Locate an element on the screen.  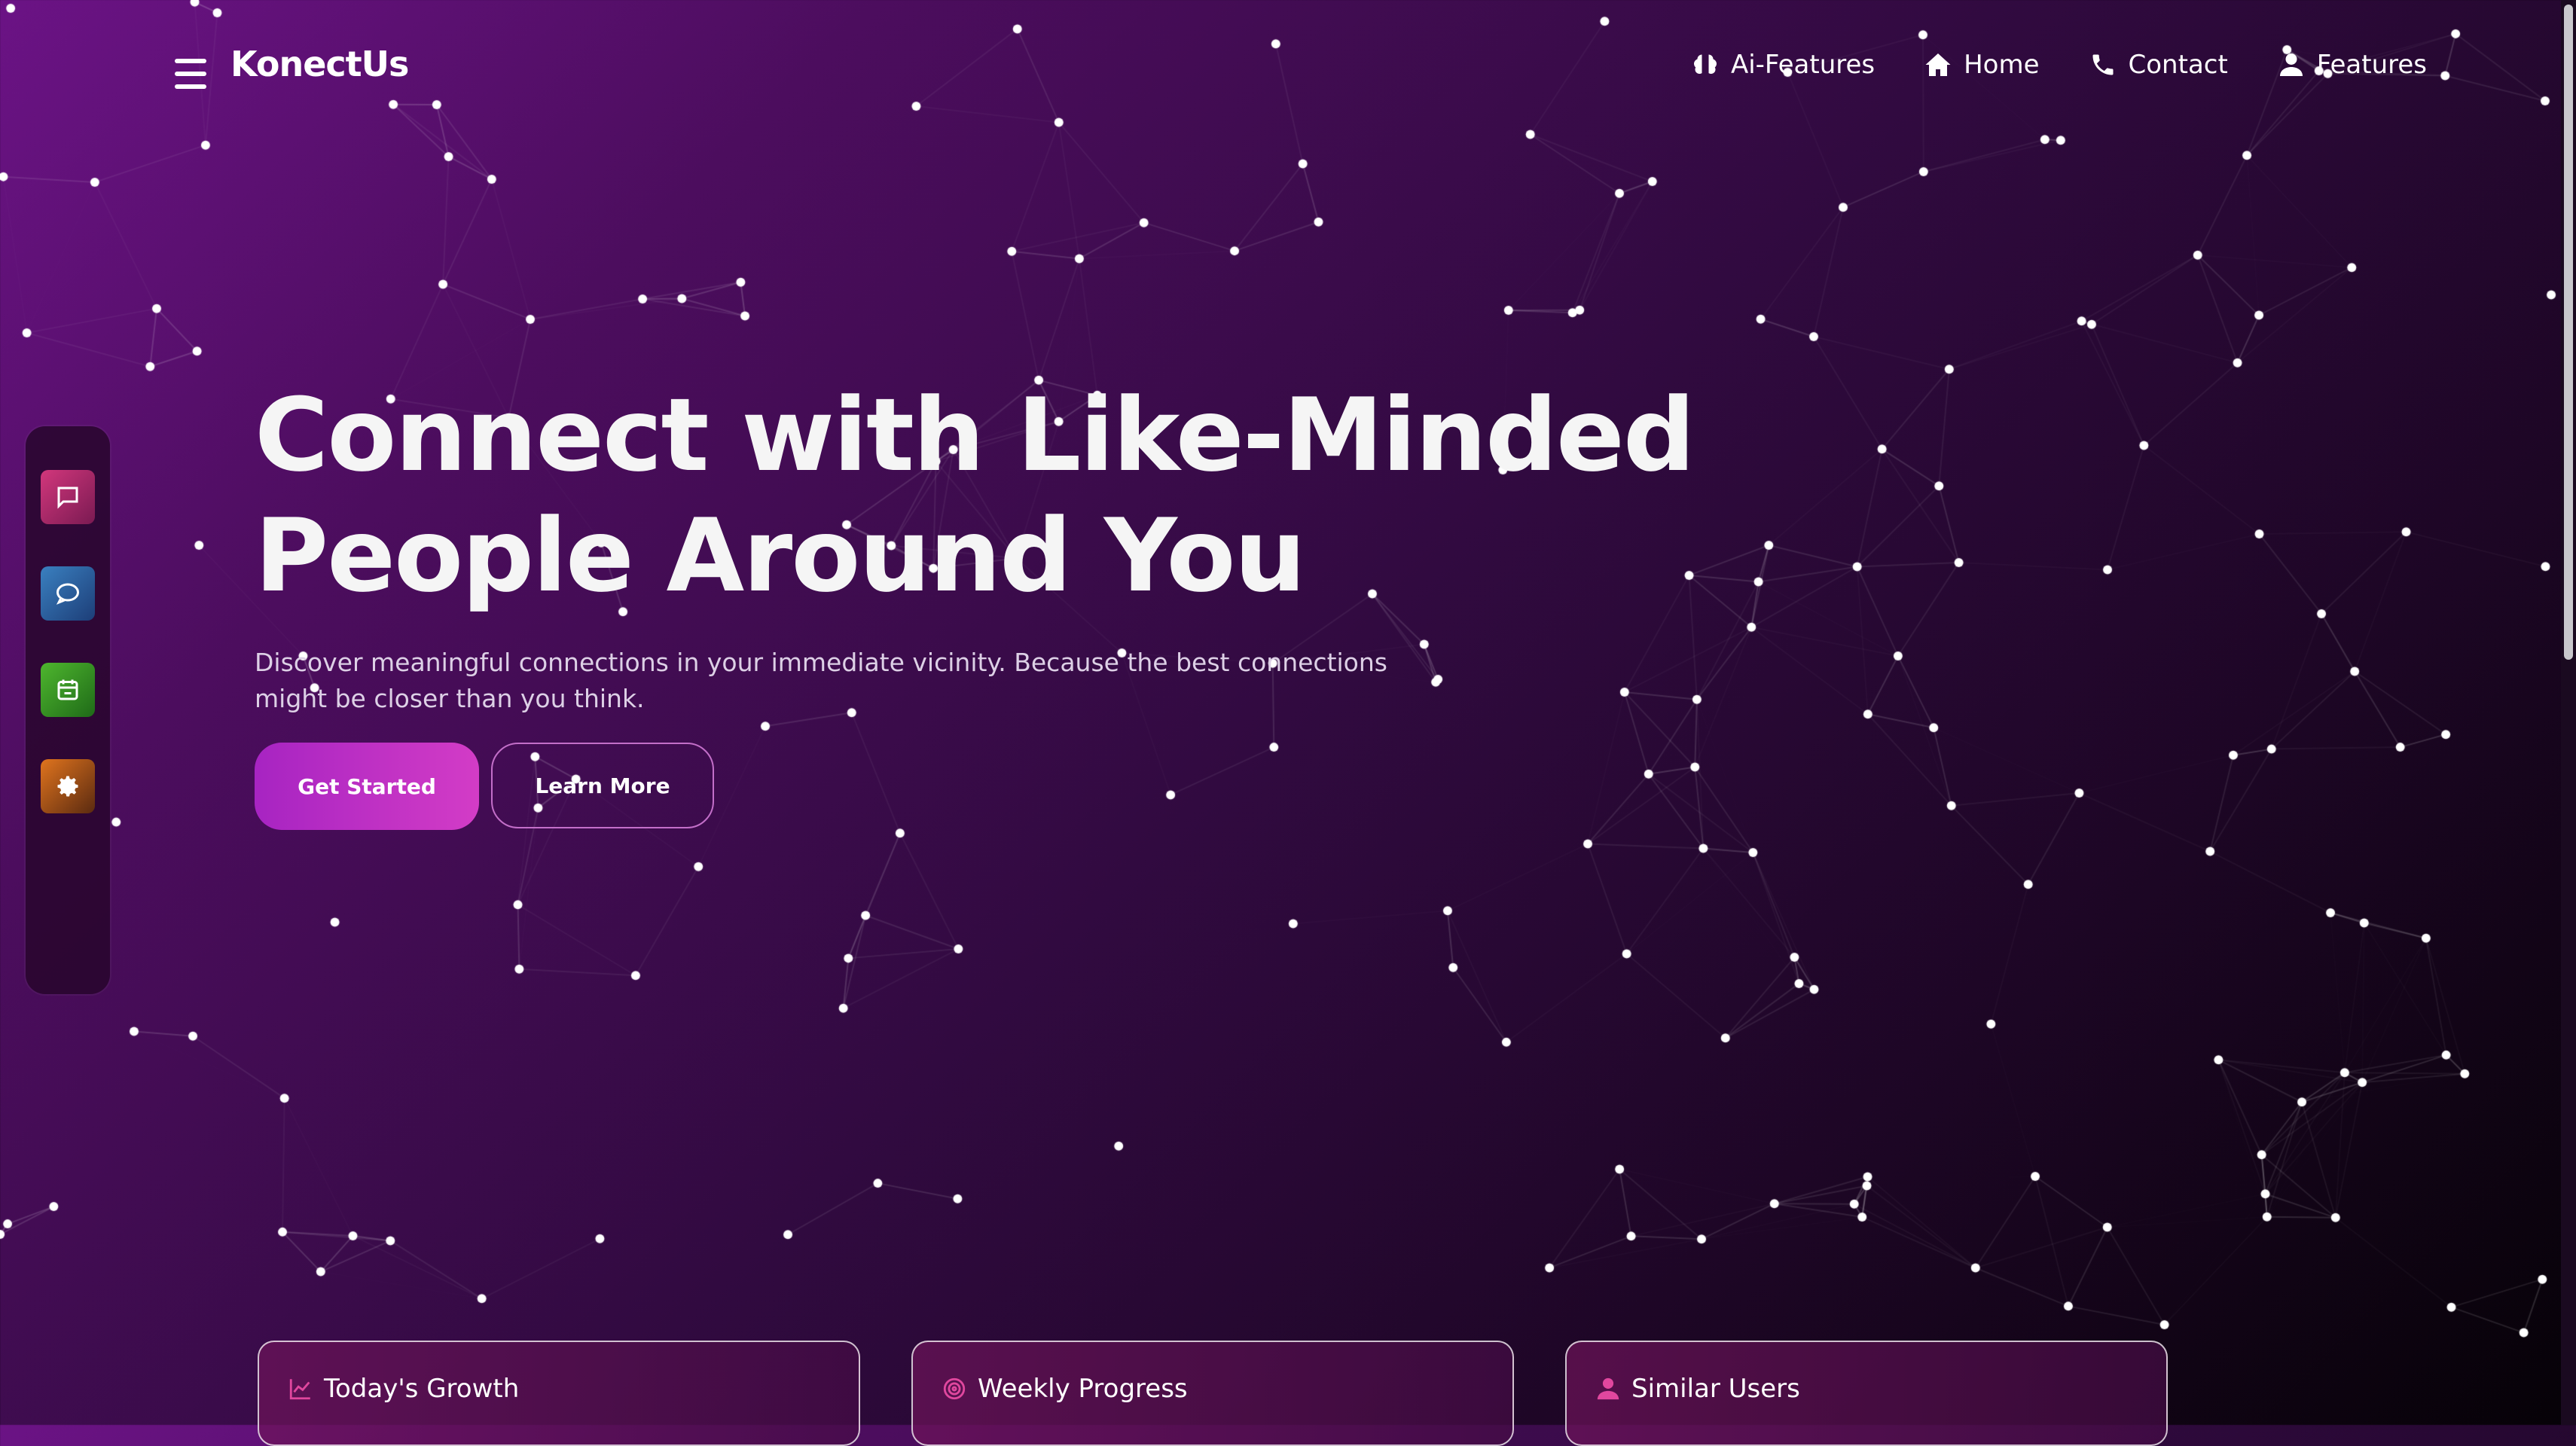
nav-link-label: Contact is located at coordinates (2178, 65).